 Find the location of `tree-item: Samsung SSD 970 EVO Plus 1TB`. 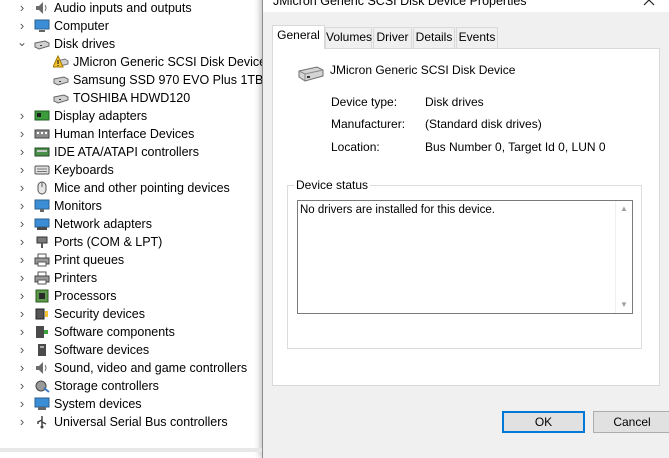

tree-item: Samsung SSD 970 EVO Plus 1TB is located at coordinates (131, 80).